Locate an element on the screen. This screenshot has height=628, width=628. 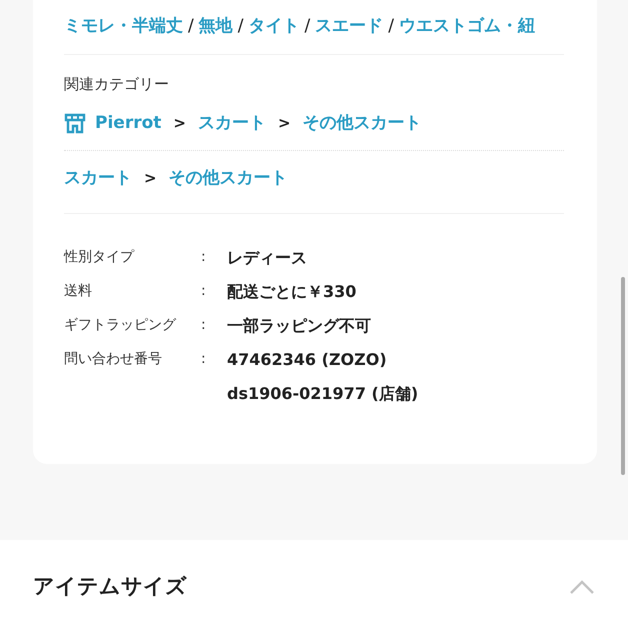
tag-link: ミモレ・半端丈 is located at coordinates (123, 25).